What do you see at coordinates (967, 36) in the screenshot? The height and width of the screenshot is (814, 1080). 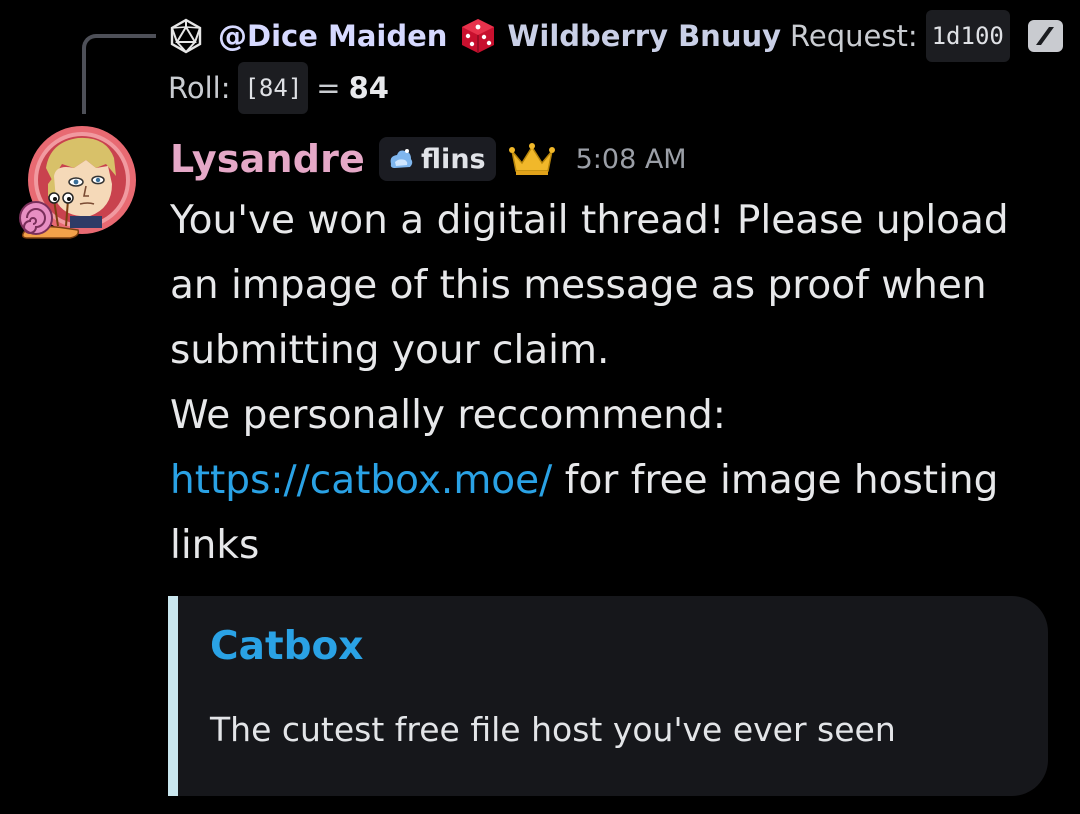 I see `request-code: 1d100` at bounding box center [967, 36].